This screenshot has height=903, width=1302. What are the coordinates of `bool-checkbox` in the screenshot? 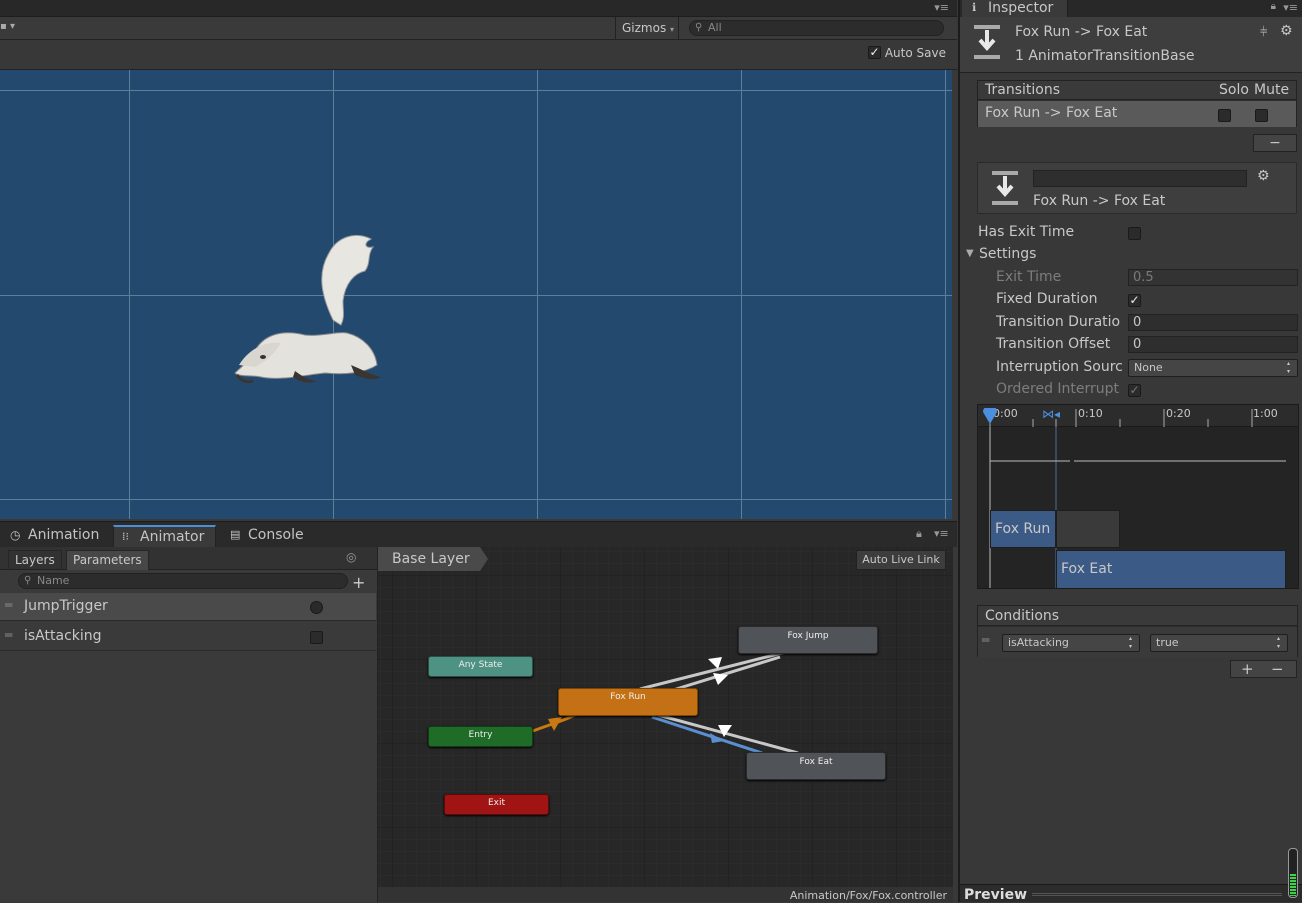 It's located at (316, 637).